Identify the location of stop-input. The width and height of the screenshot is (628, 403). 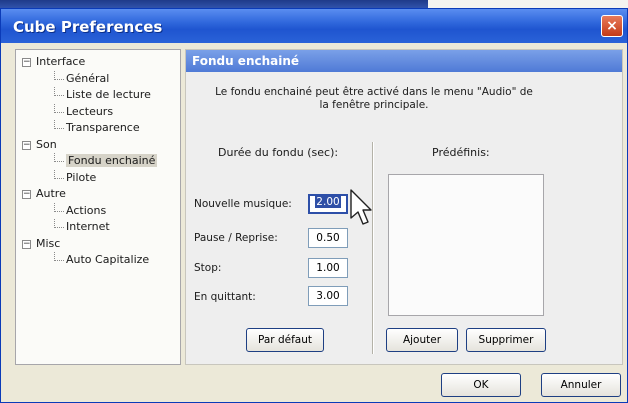
(328, 268).